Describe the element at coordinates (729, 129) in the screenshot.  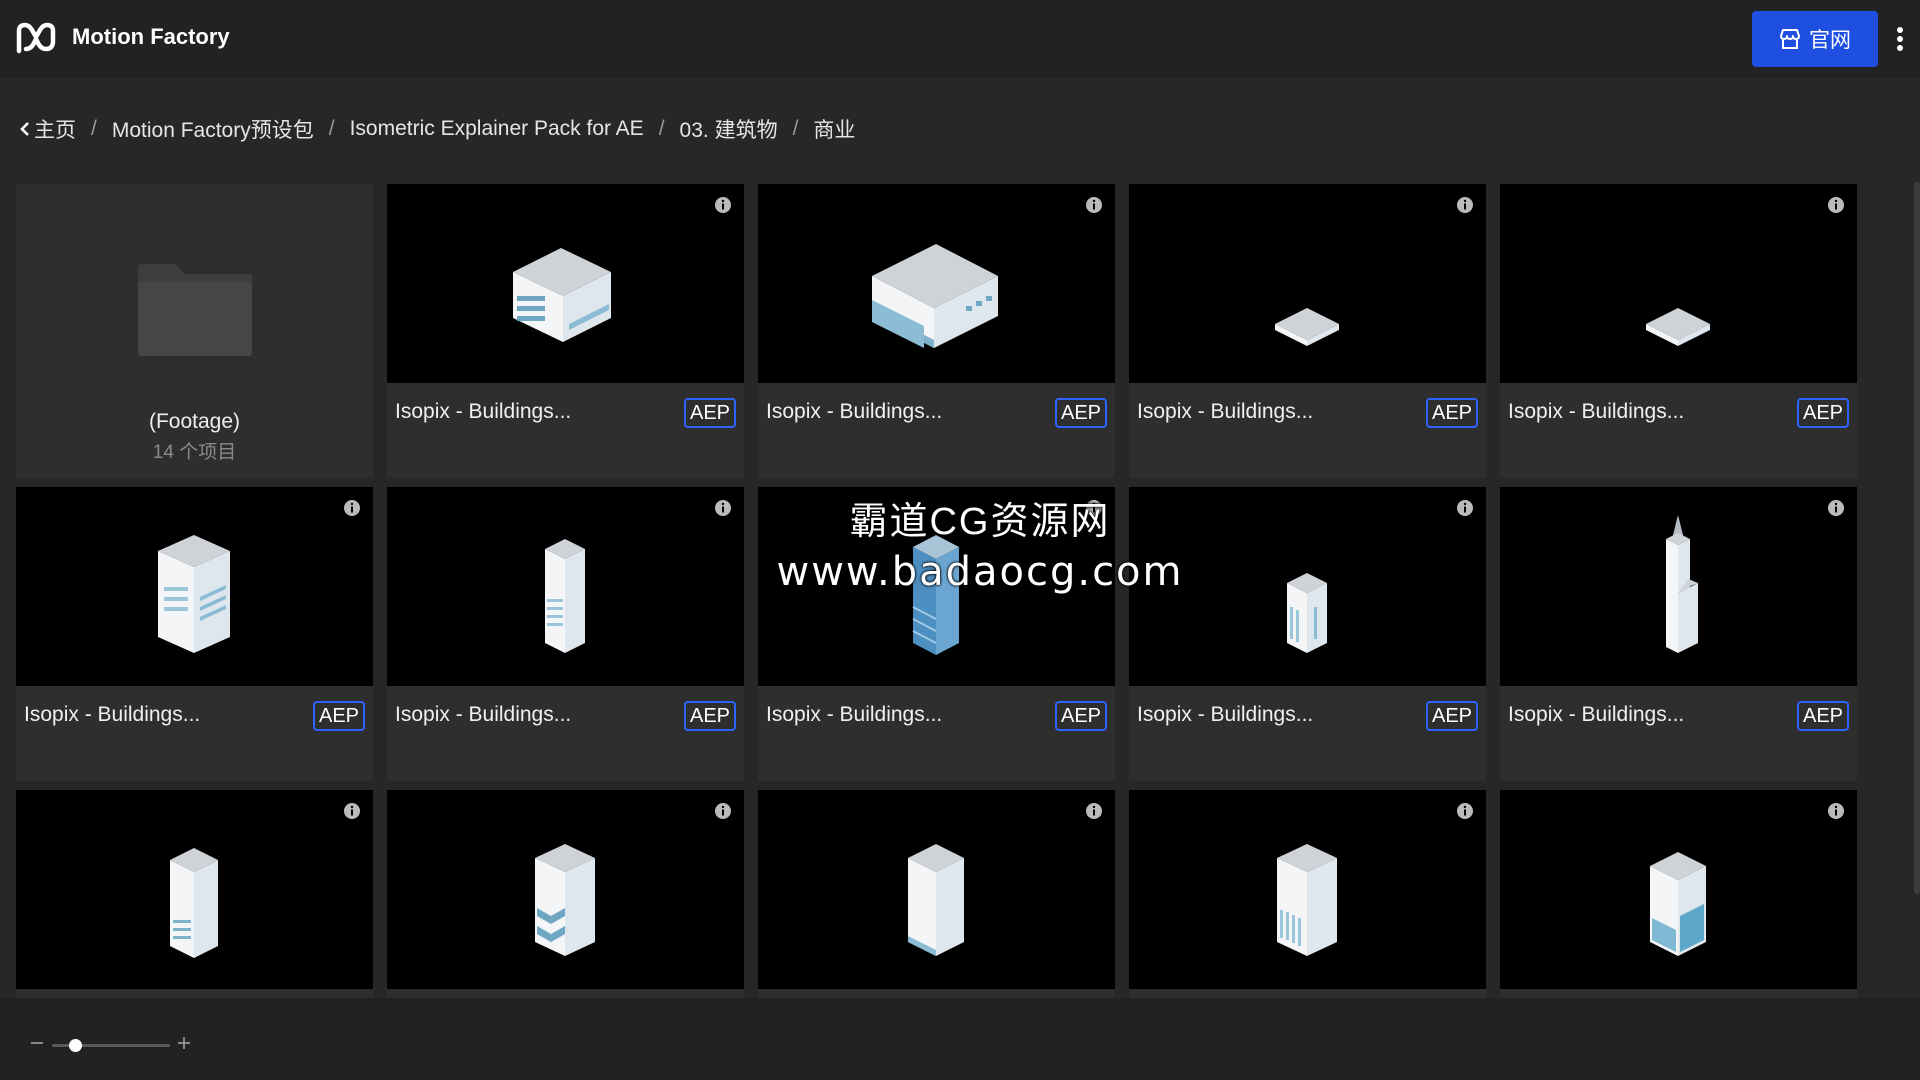
I see `breadcrumb-buildings: 03. 建筑物` at that location.